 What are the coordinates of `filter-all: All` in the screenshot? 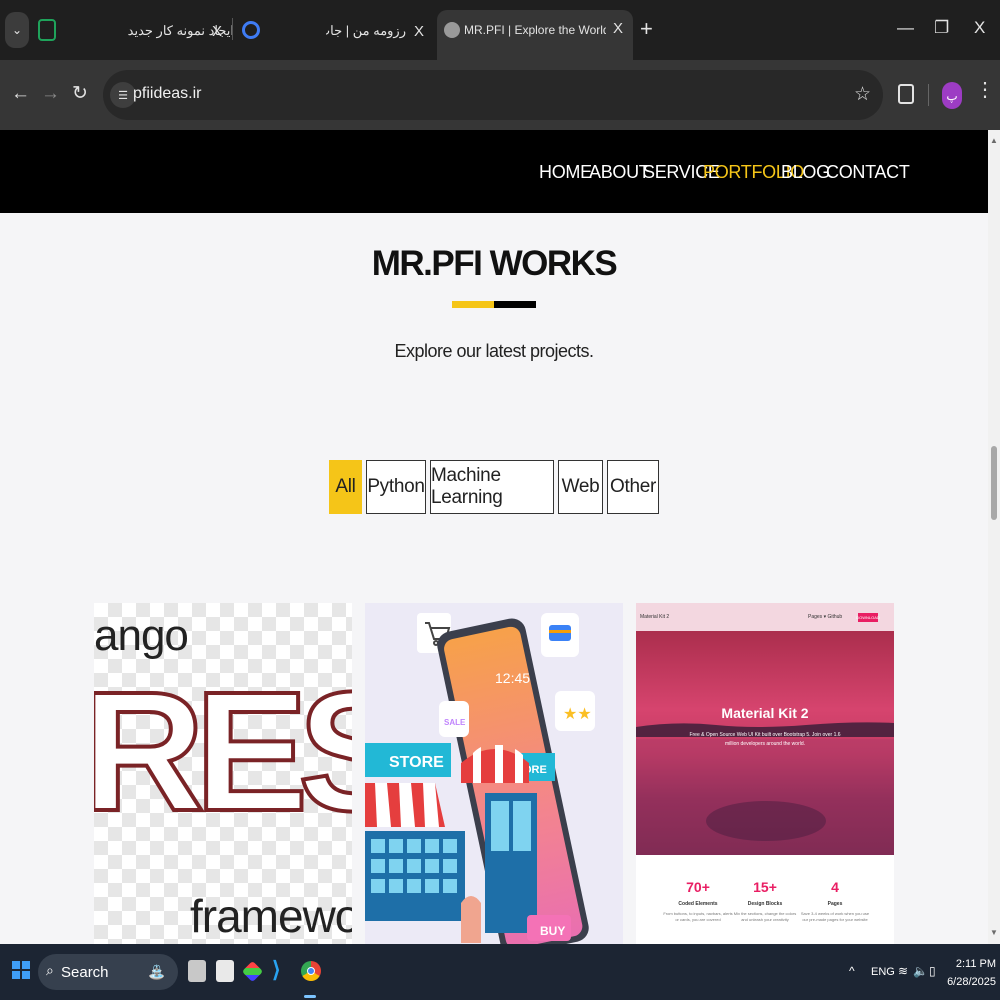 It's located at (345, 487).